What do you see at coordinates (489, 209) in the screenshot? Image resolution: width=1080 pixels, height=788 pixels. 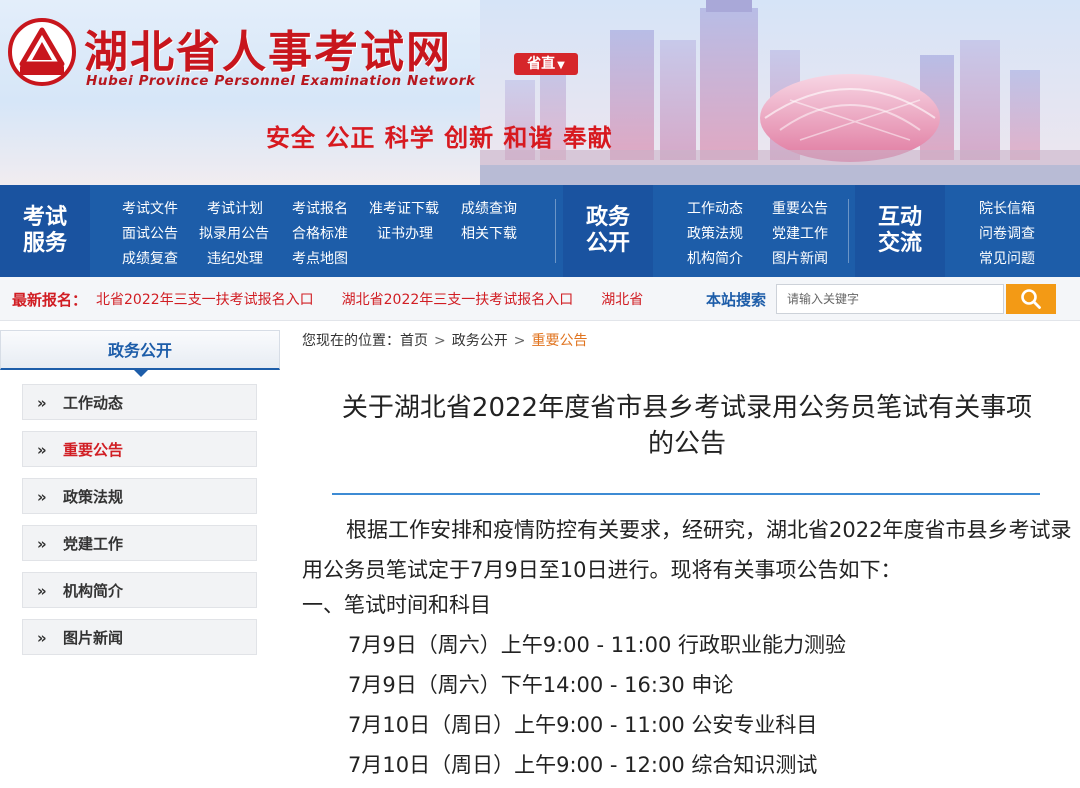 I see `nav-link: 成绩查询` at bounding box center [489, 209].